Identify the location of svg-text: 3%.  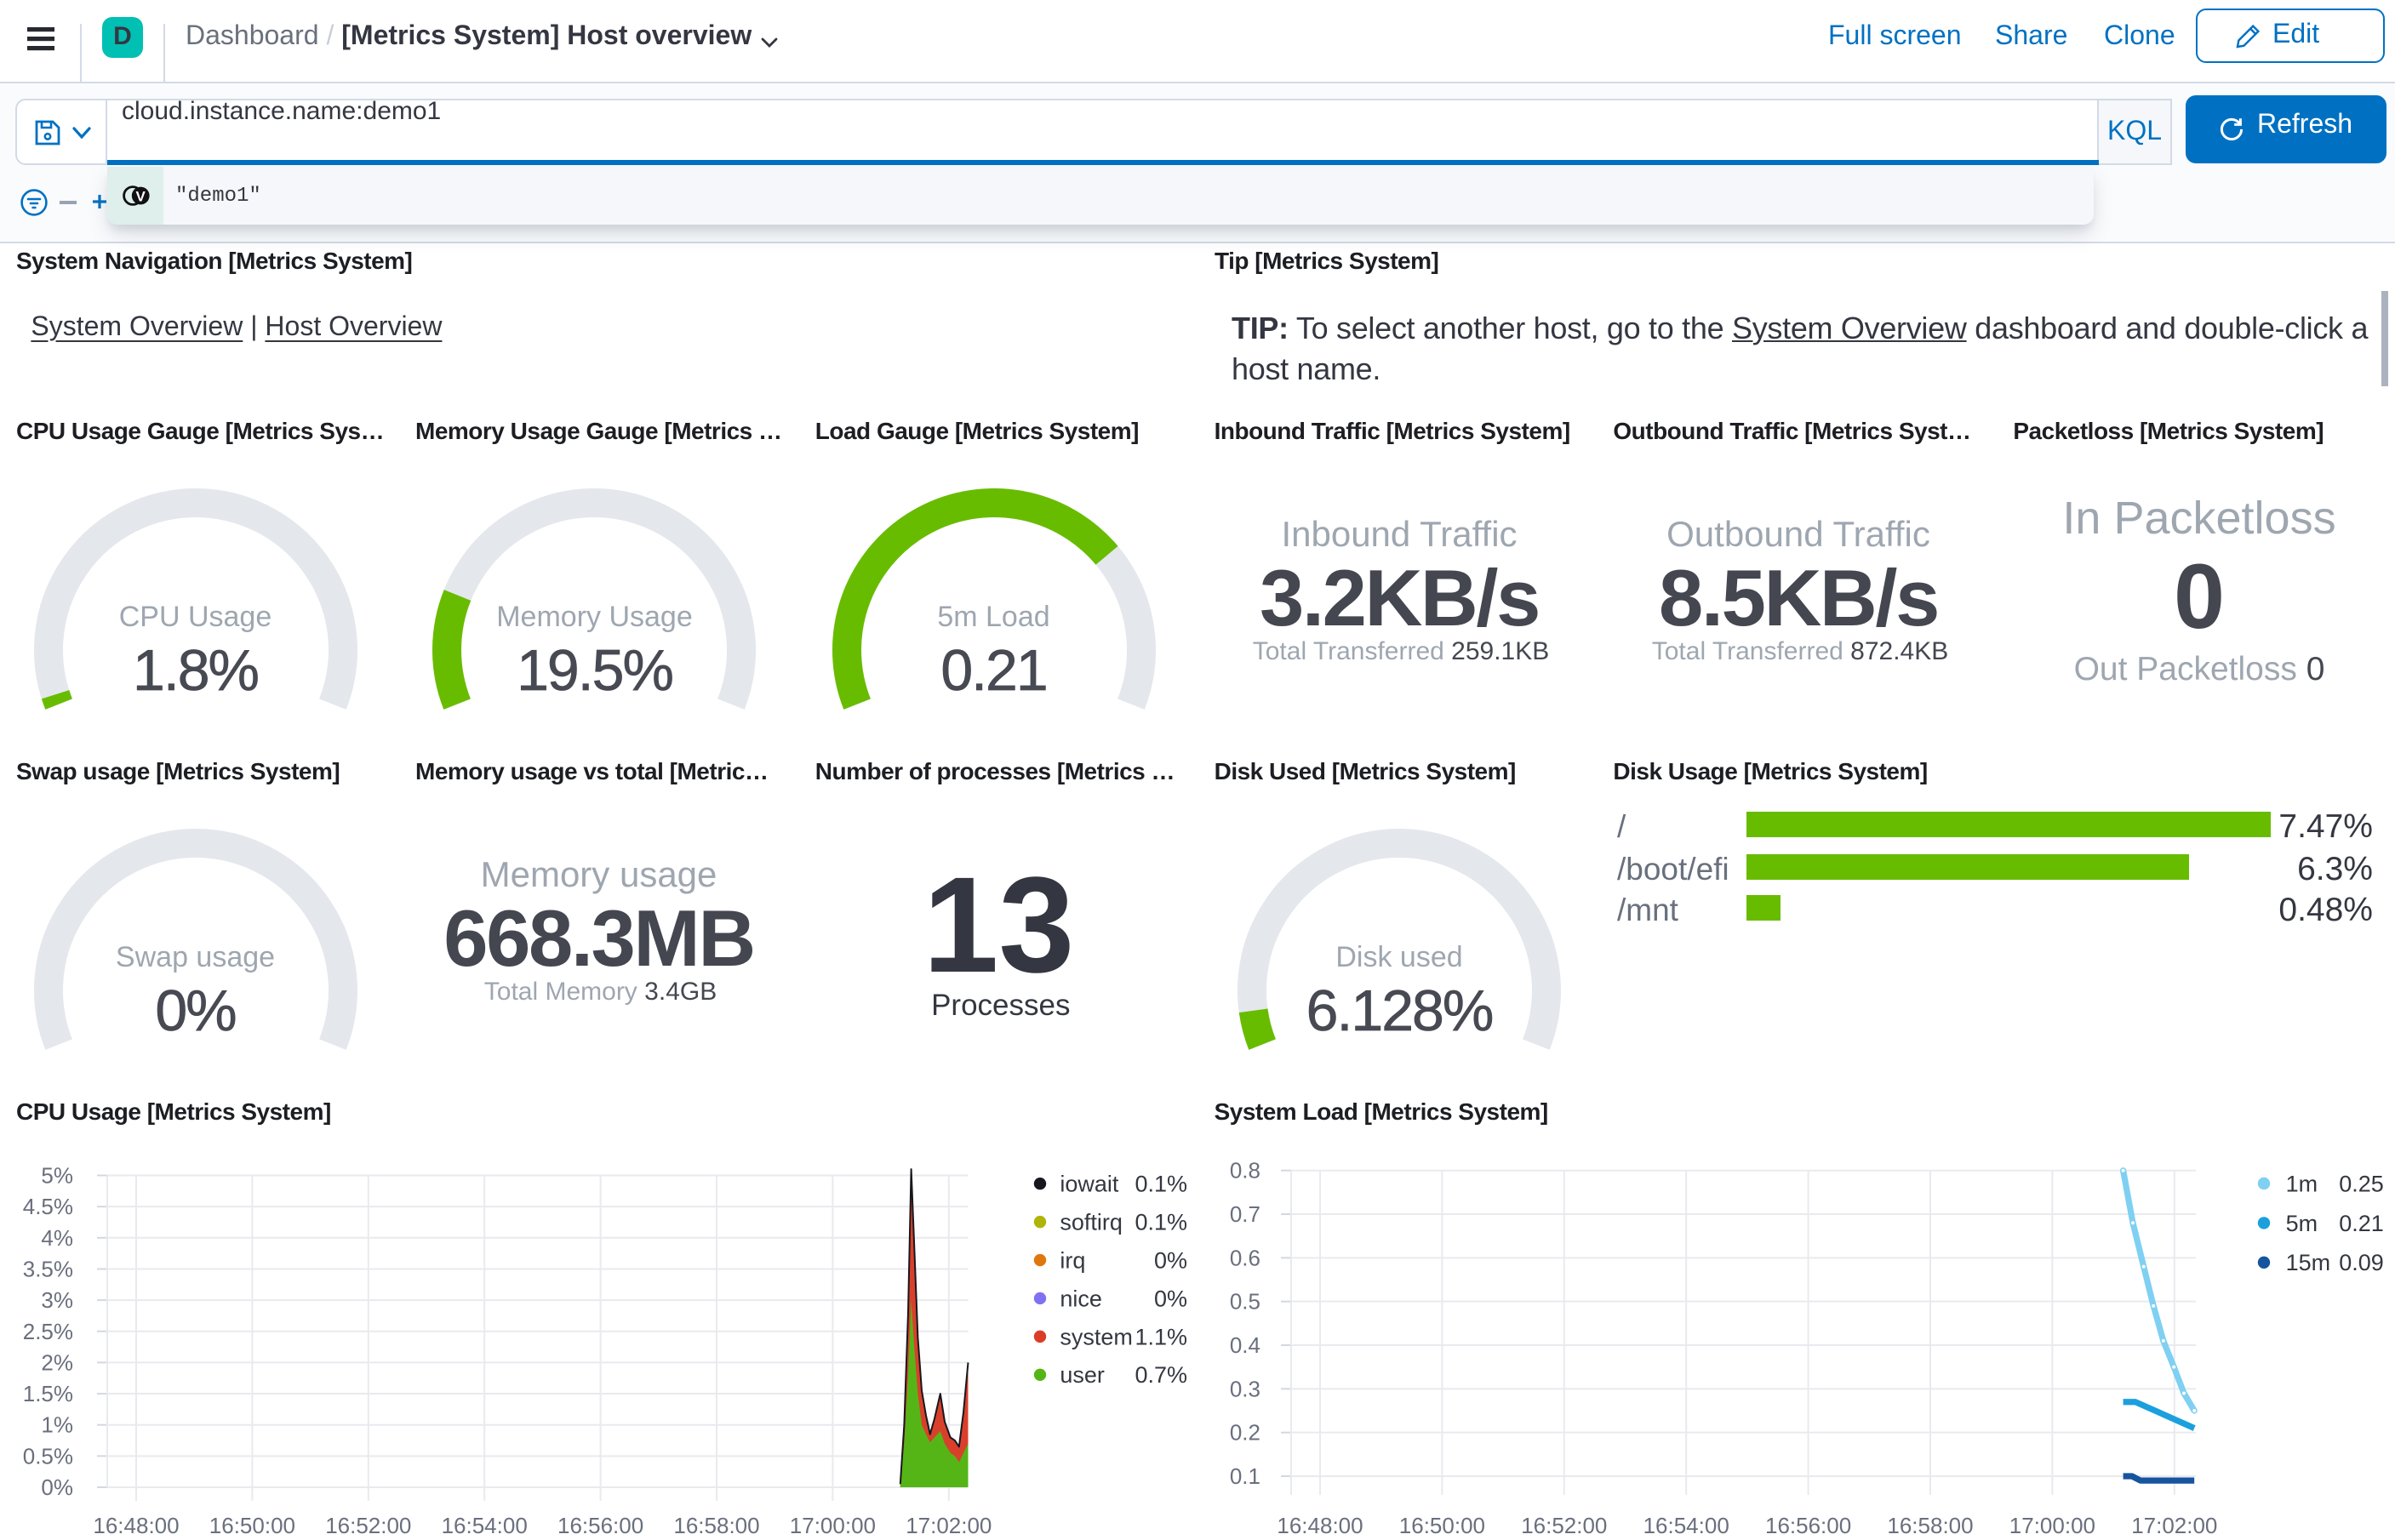
(57, 1300).